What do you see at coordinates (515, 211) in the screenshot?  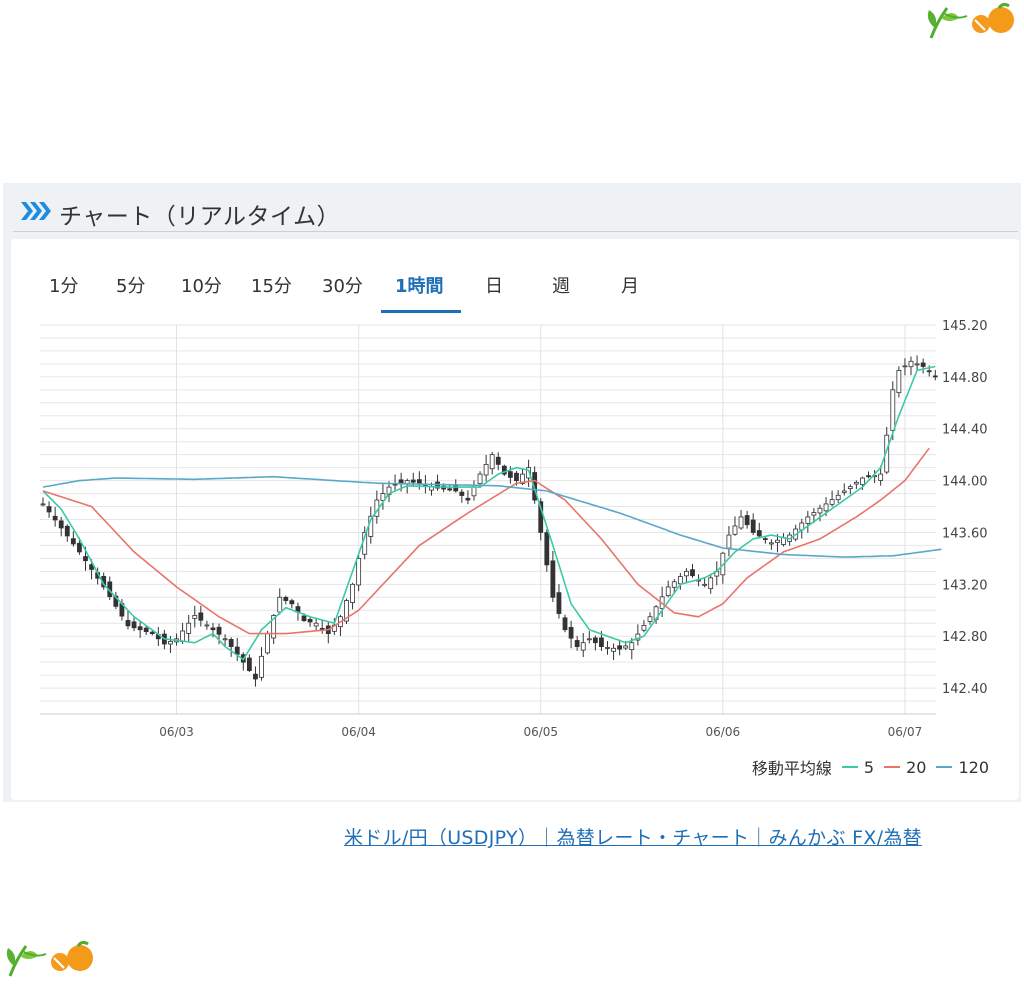 I see `panel-header: チャート（リアルタイム）` at bounding box center [515, 211].